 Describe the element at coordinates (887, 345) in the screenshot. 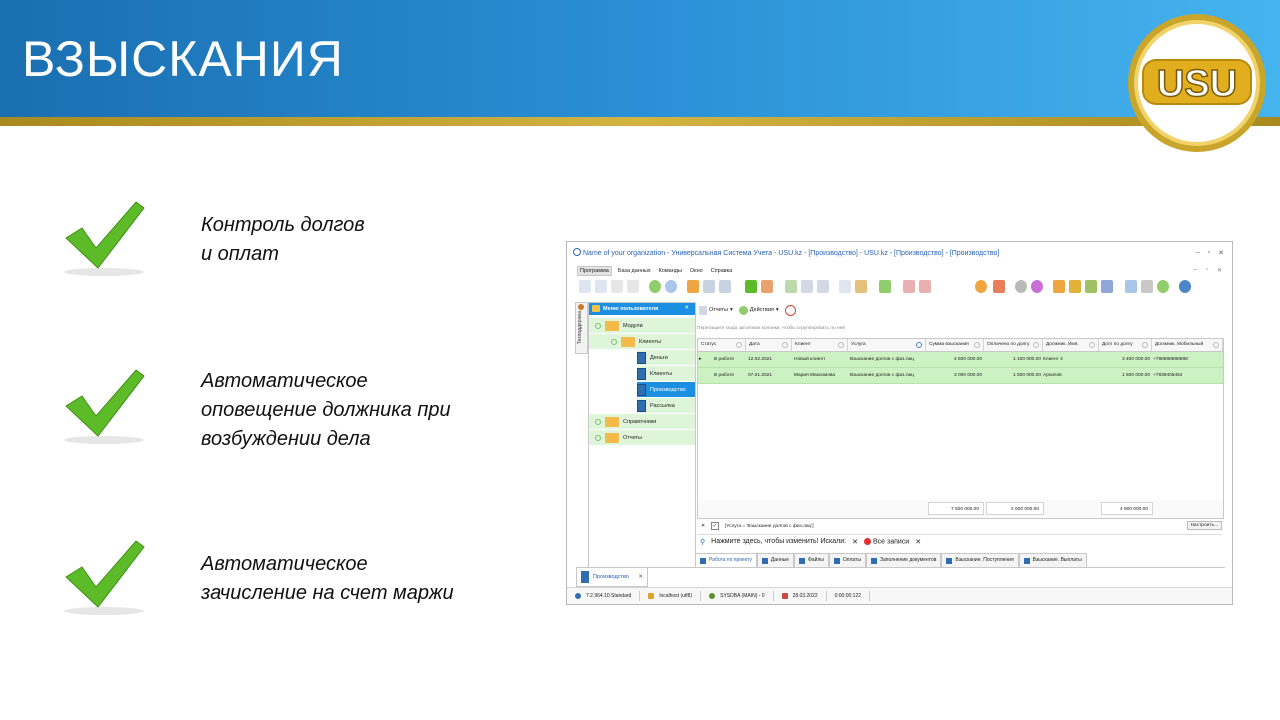

I see `column-header: Услуга` at that location.